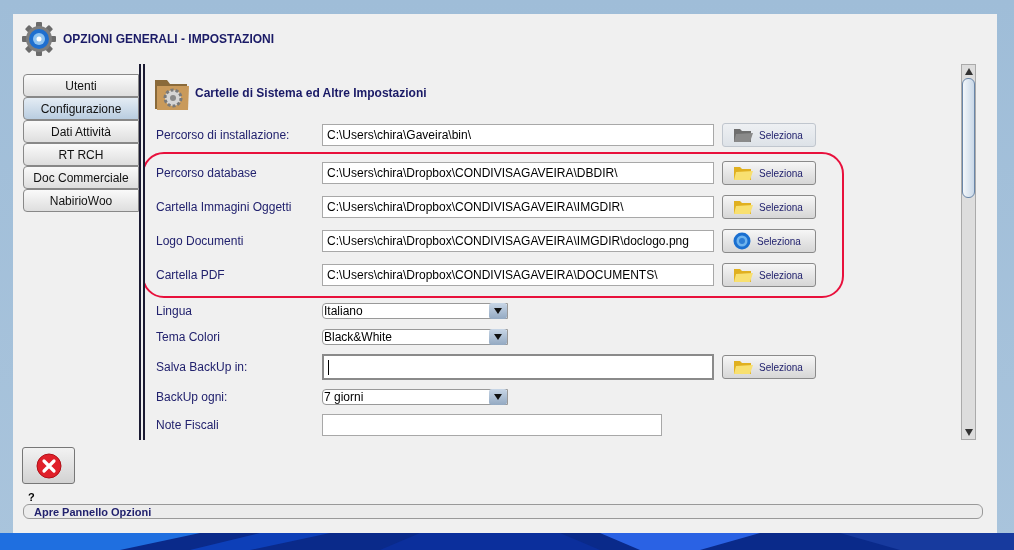 The height and width of the screenshot is (550, 1014). I want to click on help-mark: ?, so click(32, 497).